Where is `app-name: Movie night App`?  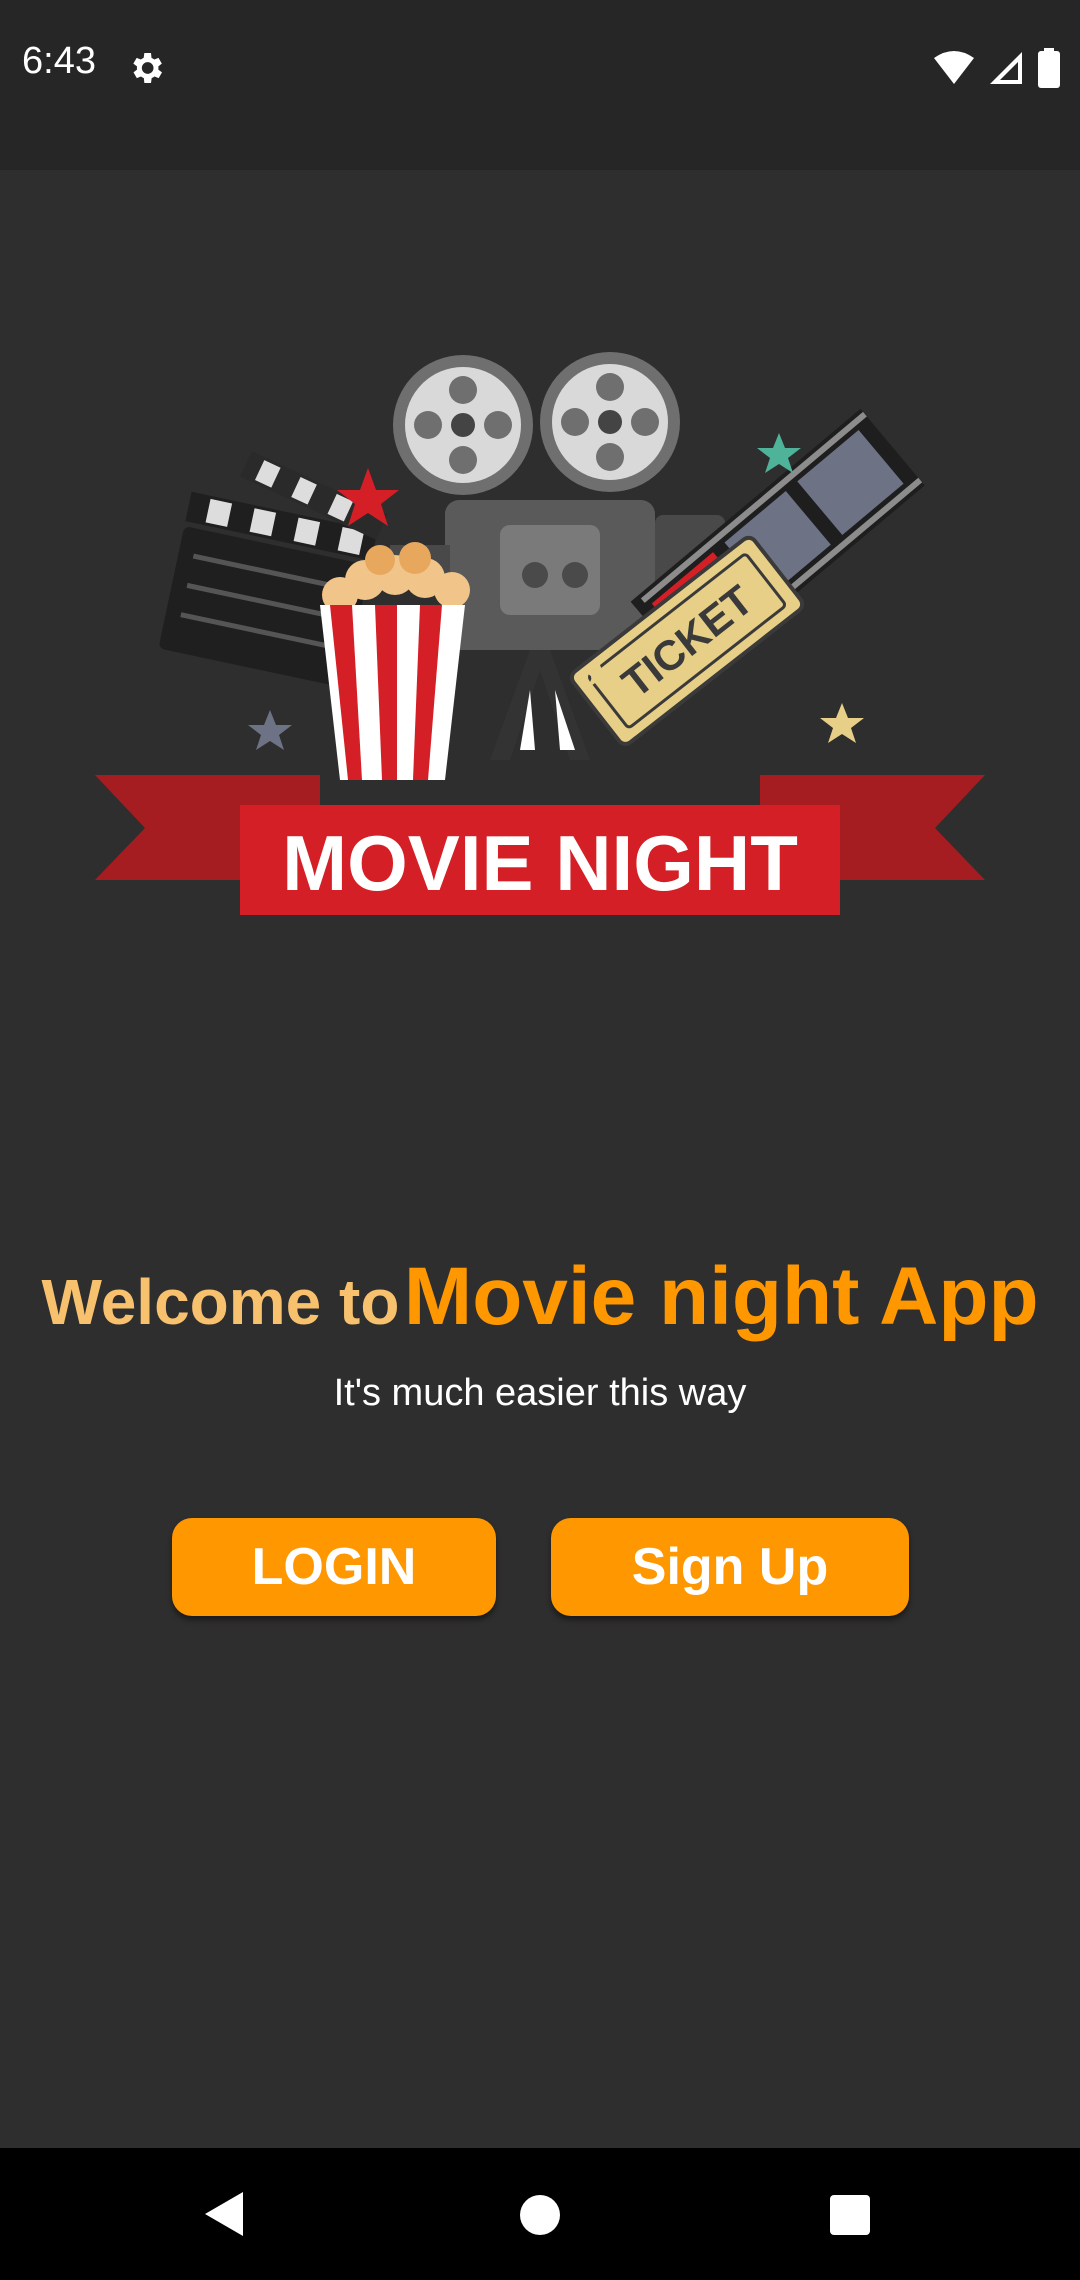 app-name: Movie night App is located at coordinates (721, 1296).